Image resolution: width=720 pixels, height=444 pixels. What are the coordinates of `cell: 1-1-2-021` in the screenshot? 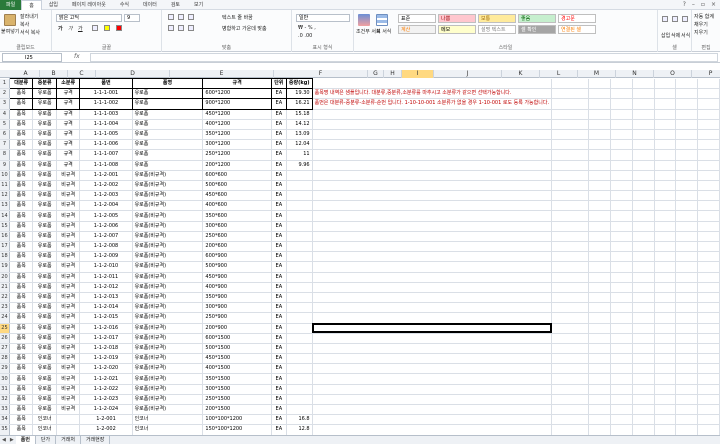 It's located at (106, 379).